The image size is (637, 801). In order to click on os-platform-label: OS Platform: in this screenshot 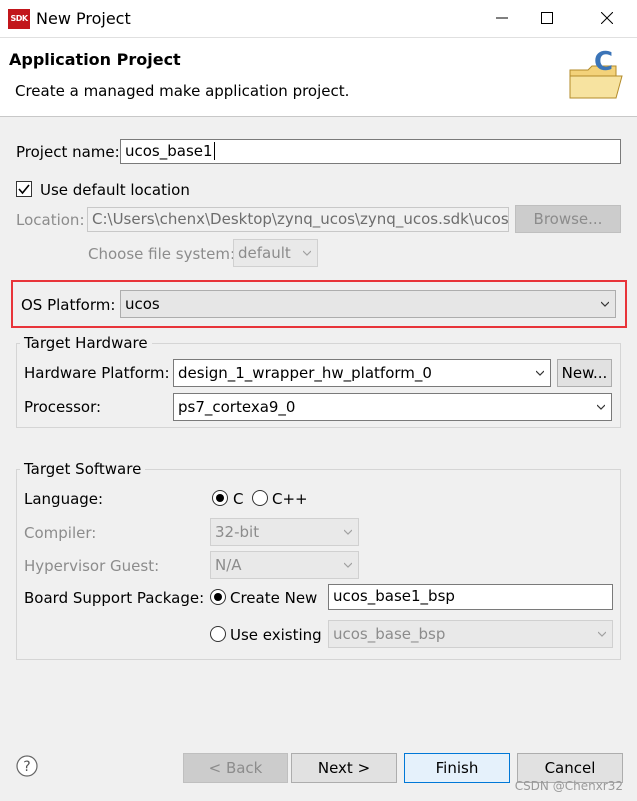, I will do `click(68, 305)`.